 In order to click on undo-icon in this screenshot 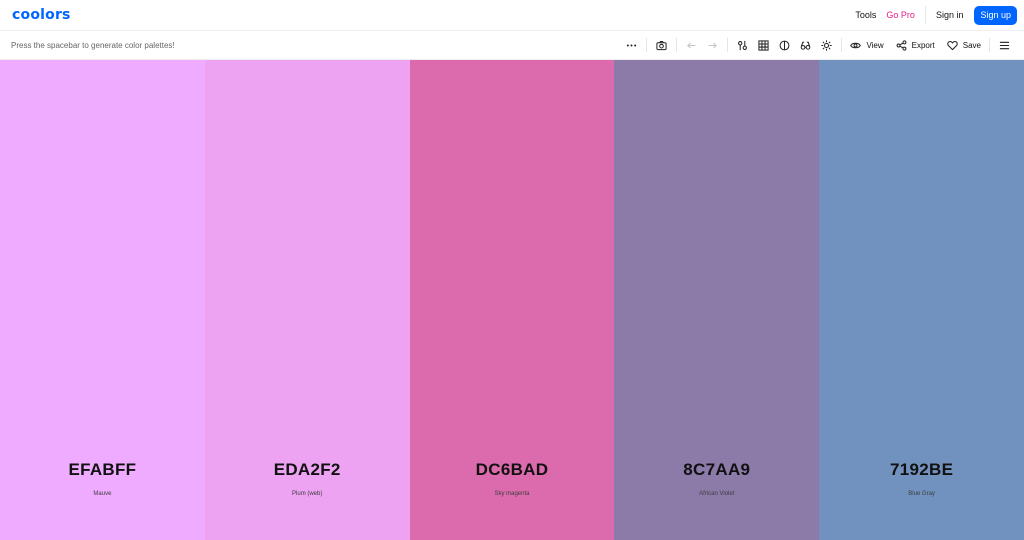, I will do `click(691, 45)`.